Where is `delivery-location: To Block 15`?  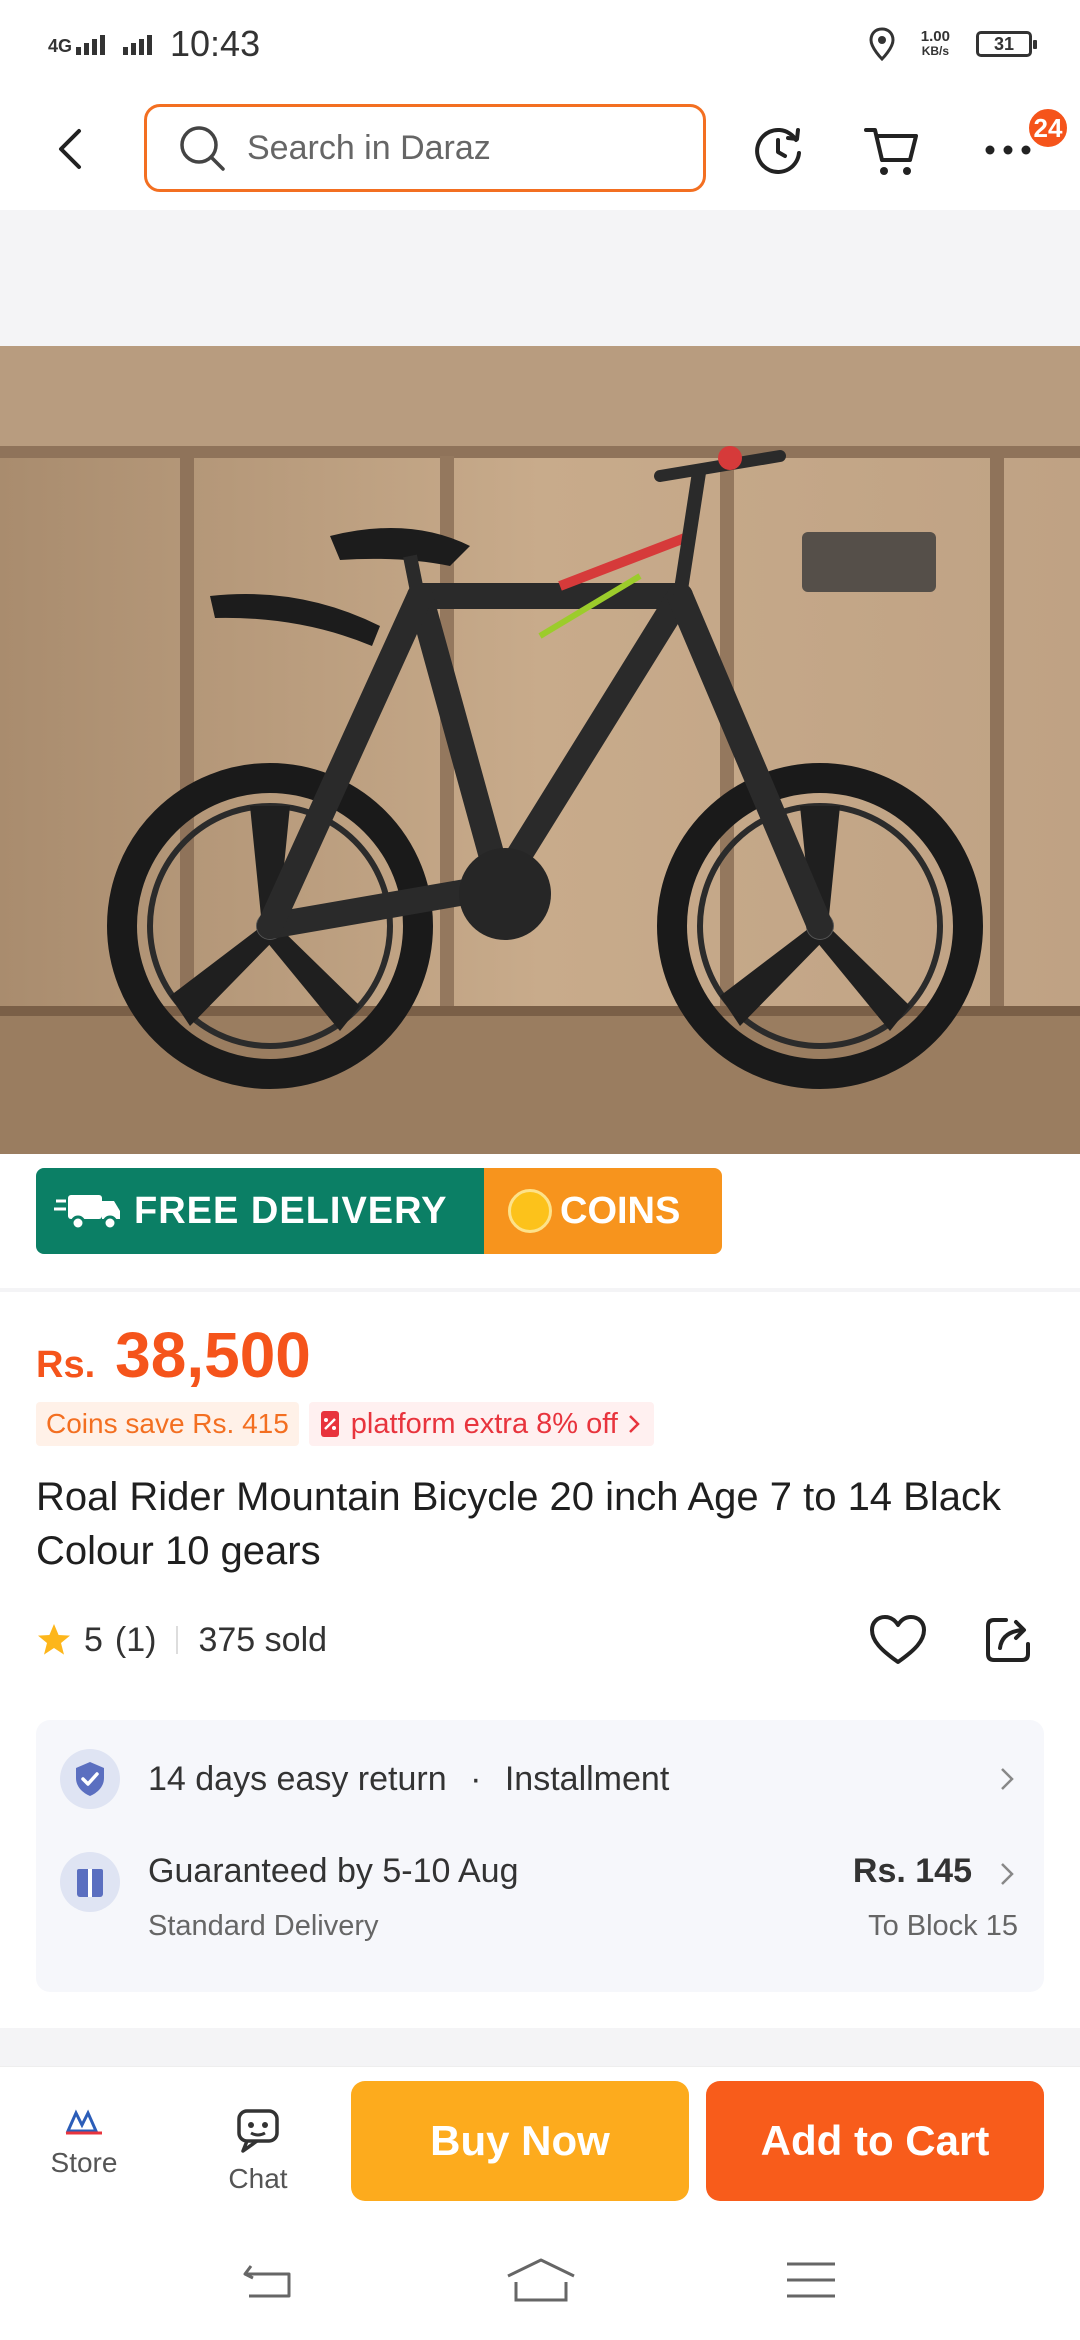 delivery-location: To Block 15 is located at coordinates (943, 1926).